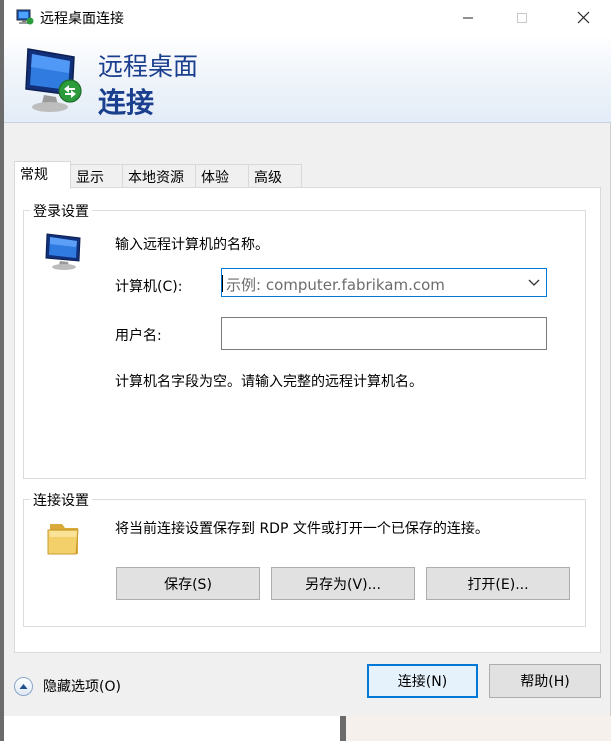  What do you see at coordinates (188, 583) in the screenshot?
I see `save-button: 保存(S)` at bounding box center [188, 583].